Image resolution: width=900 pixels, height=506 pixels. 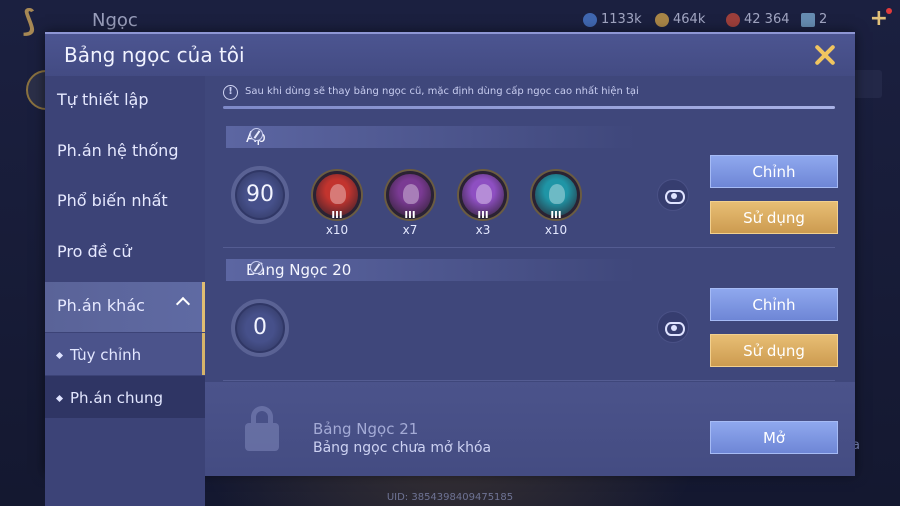 What do you see at coordinates (260, 195) in the screenshot?
I see `rune-level-badge: 90` at bounding box center [260, 195].